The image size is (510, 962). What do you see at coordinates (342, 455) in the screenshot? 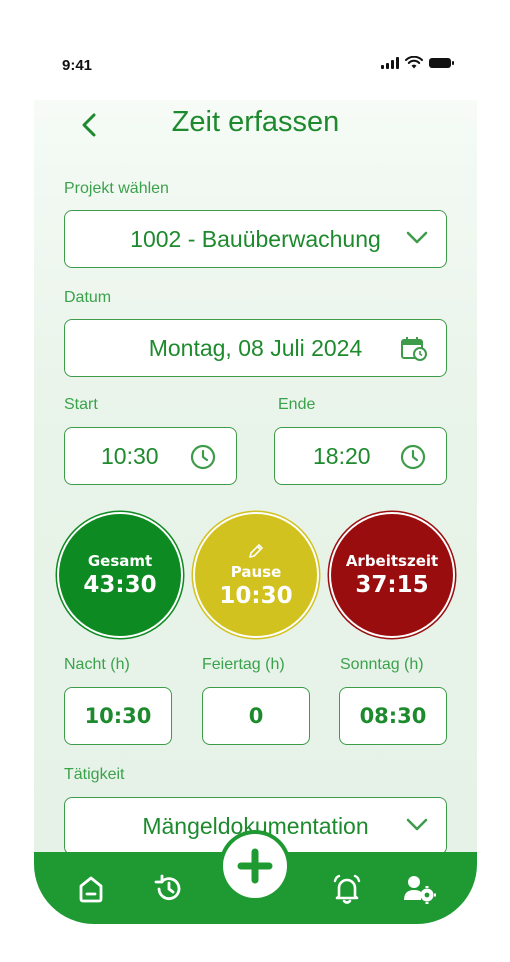
I see `end-time-value: 18:20` at bounding box center [342, 455].